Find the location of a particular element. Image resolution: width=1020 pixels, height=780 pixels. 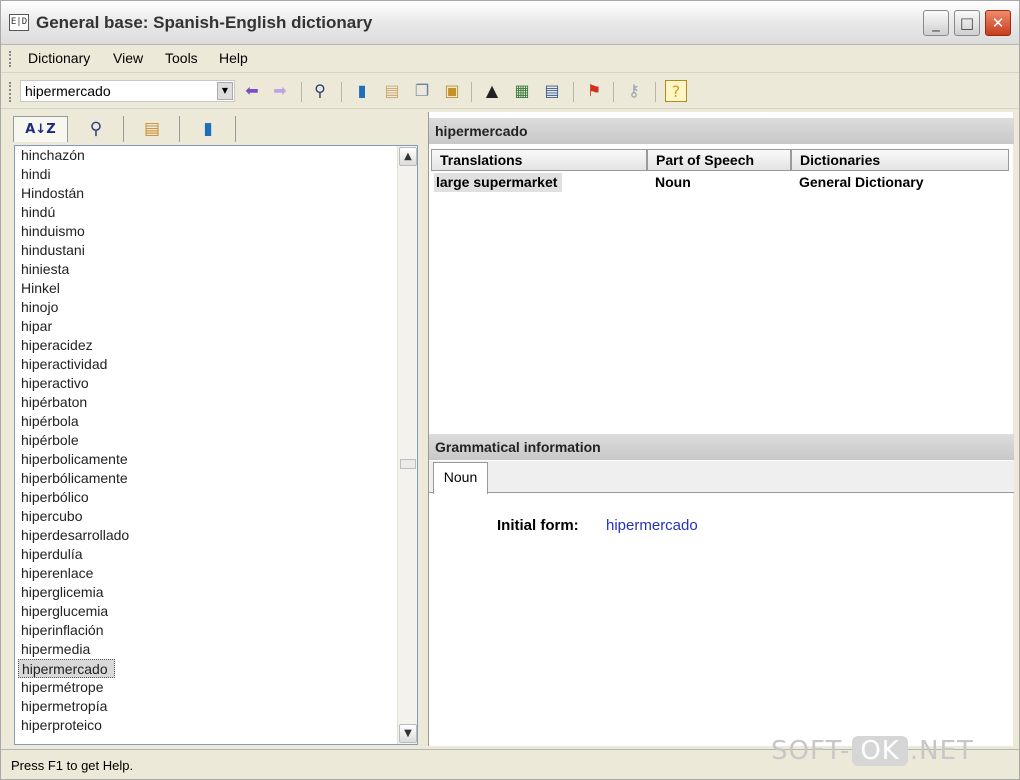

list-item: hinduismo is located at coordinates (206, 231).